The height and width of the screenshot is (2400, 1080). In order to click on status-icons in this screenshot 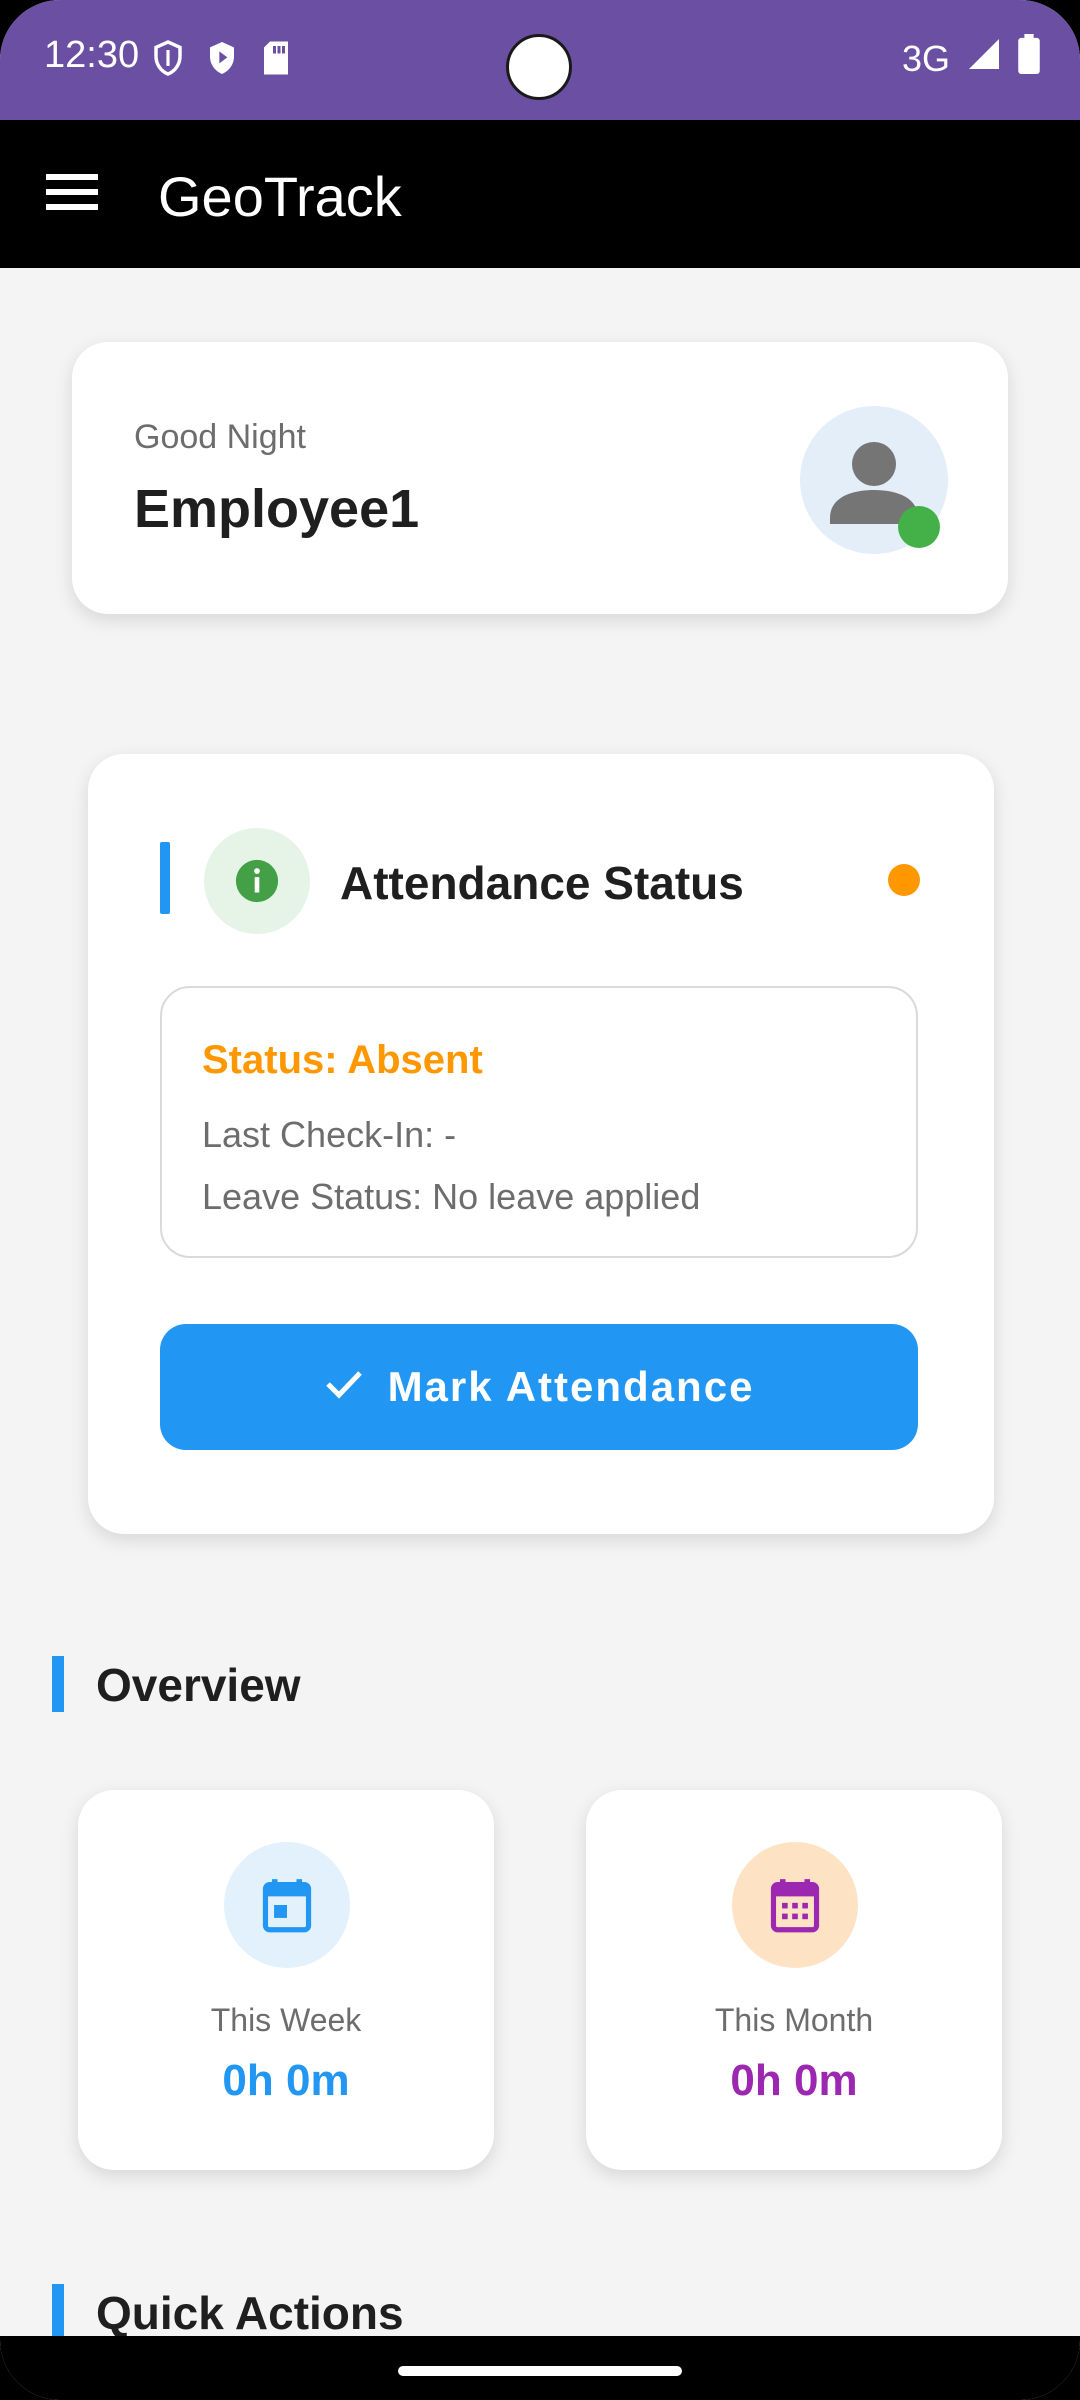, I will do `click(222, 58)`.